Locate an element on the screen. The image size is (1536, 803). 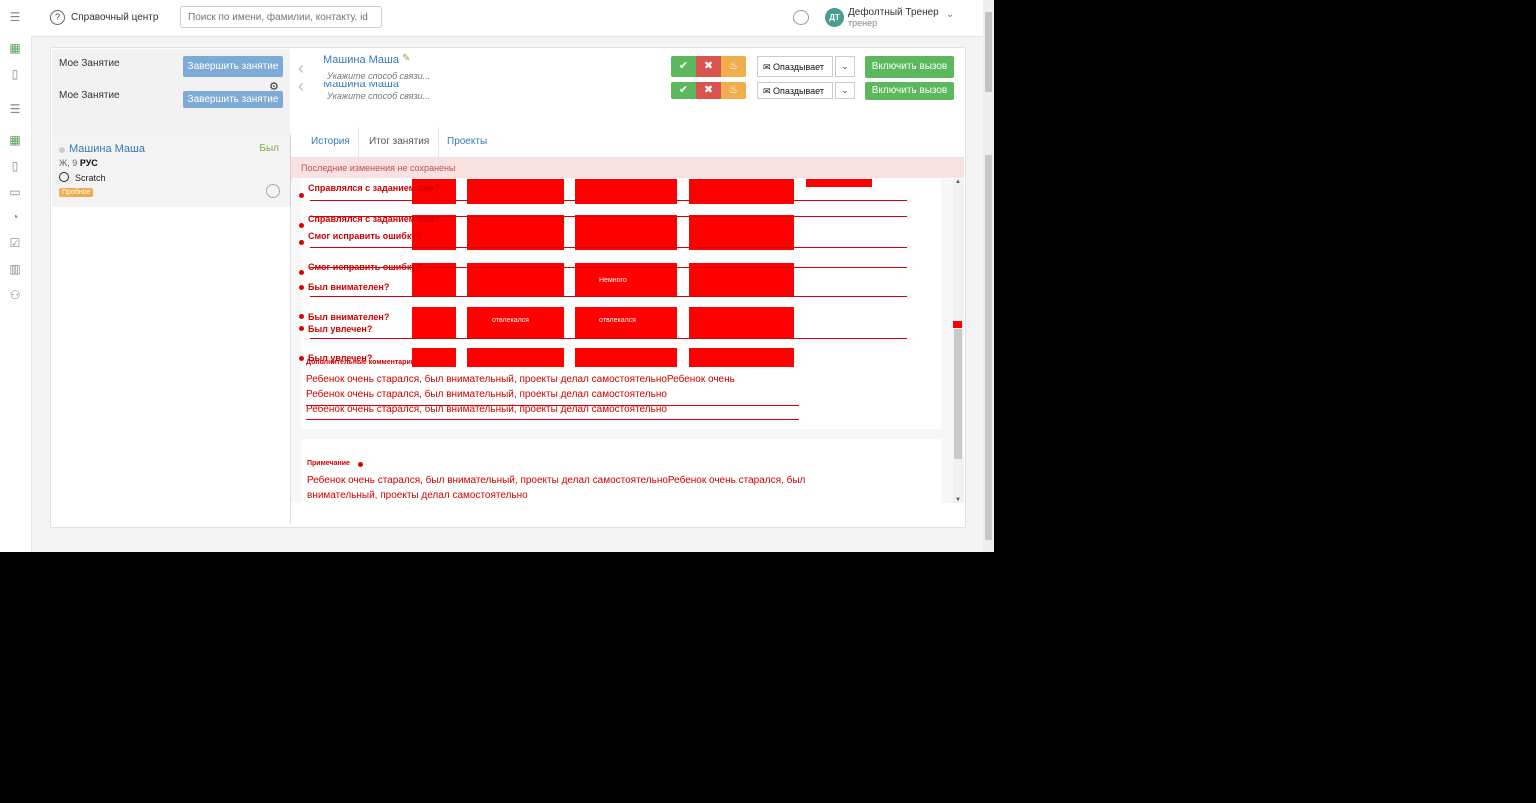
finish-lesson-button: Завершить занятие is located at coordinates (233, 66).